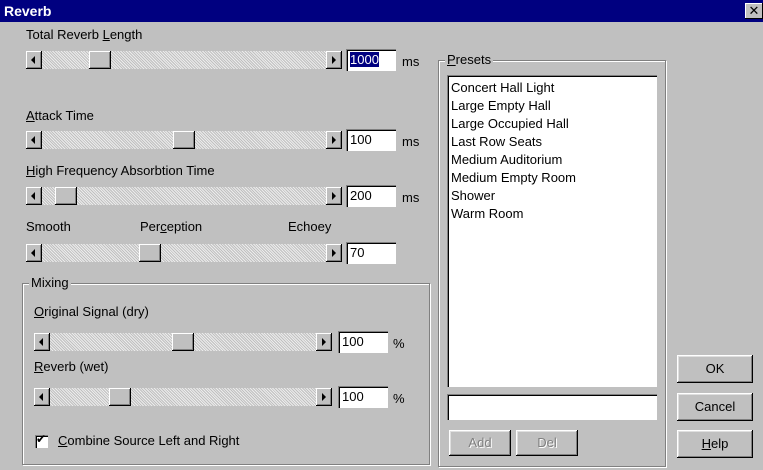  I want to click on list-item: Large Occupied Hall, so click(552, 124).